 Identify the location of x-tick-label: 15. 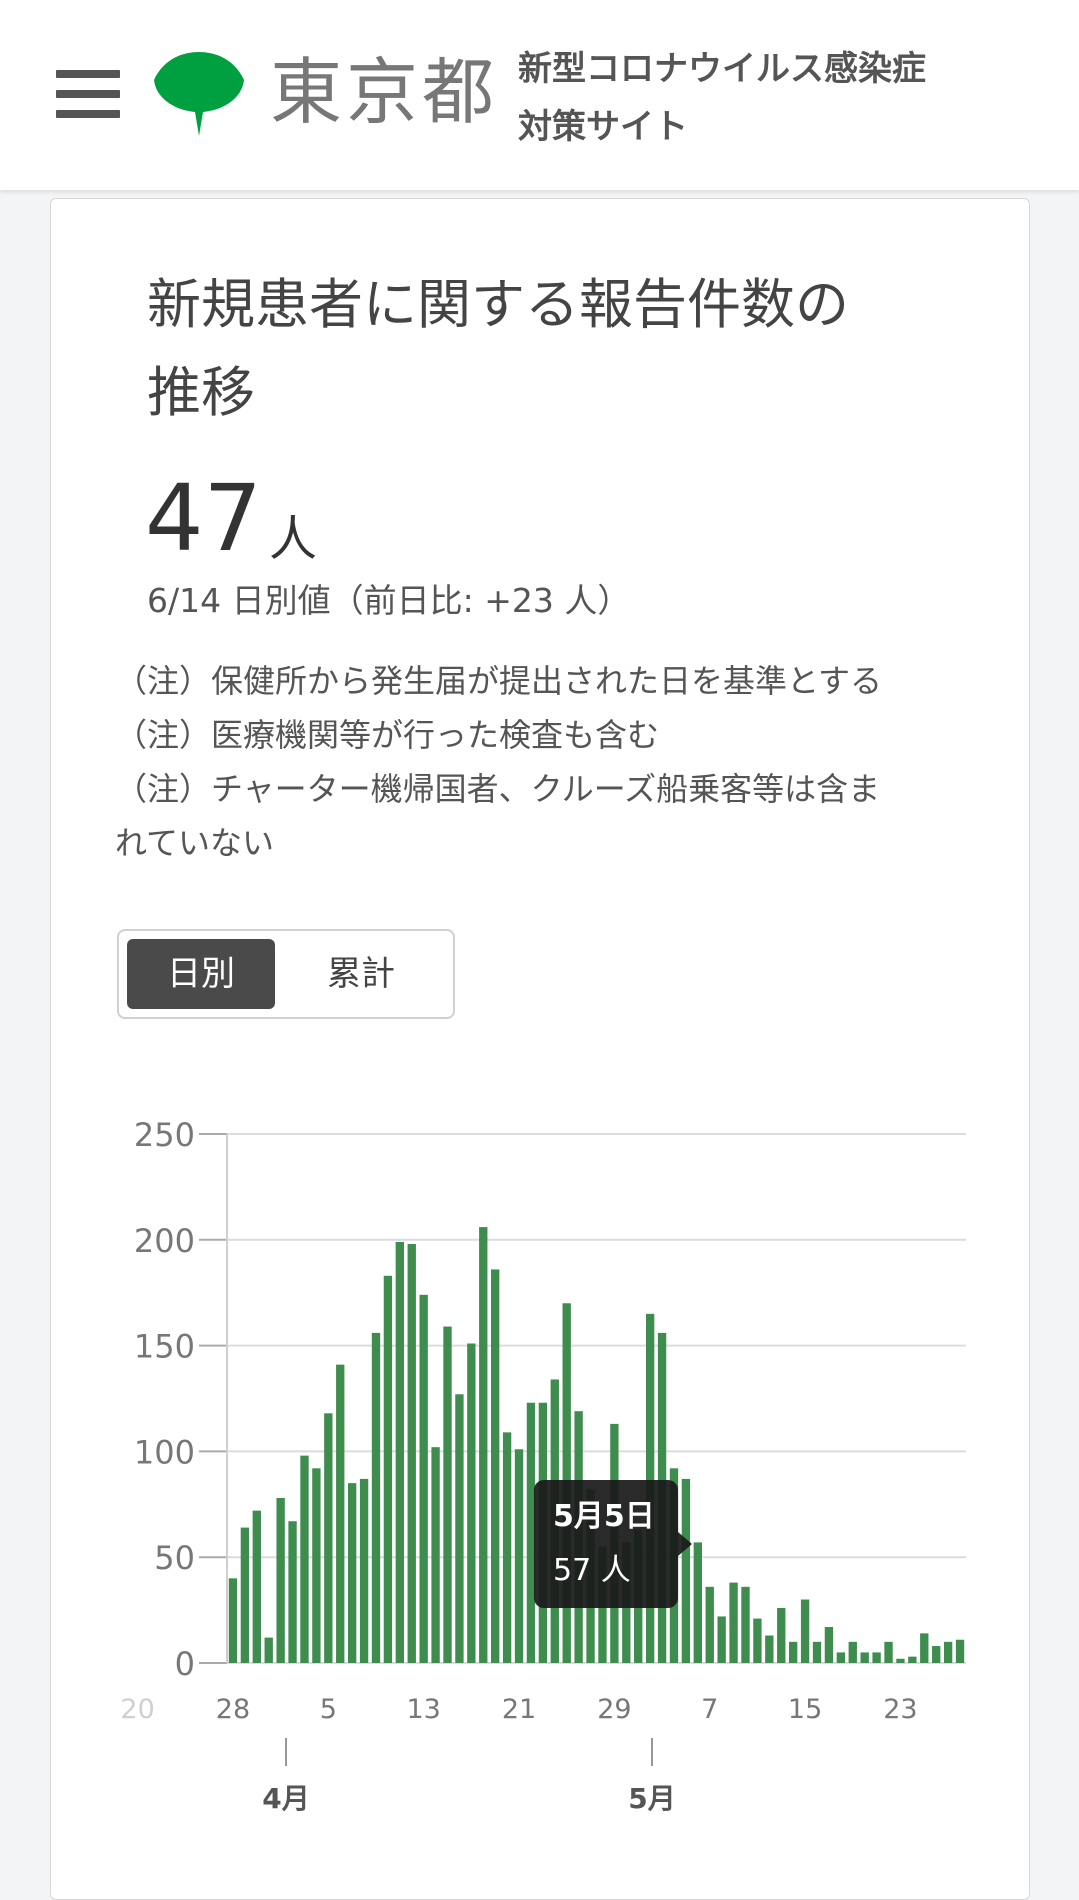
(805, 1709).